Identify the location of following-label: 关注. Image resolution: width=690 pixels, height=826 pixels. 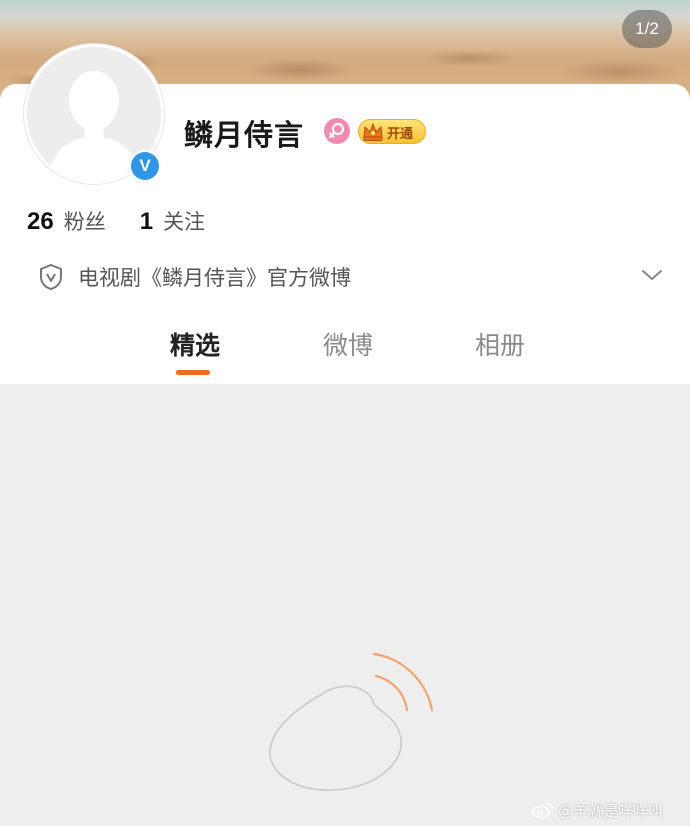
(184, 221).